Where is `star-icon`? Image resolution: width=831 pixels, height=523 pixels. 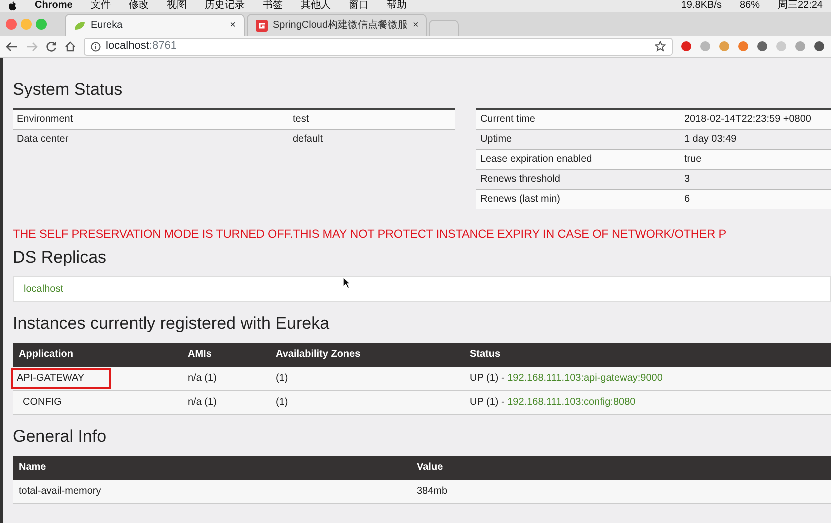 star-icon is located at coordinates (660, 46).